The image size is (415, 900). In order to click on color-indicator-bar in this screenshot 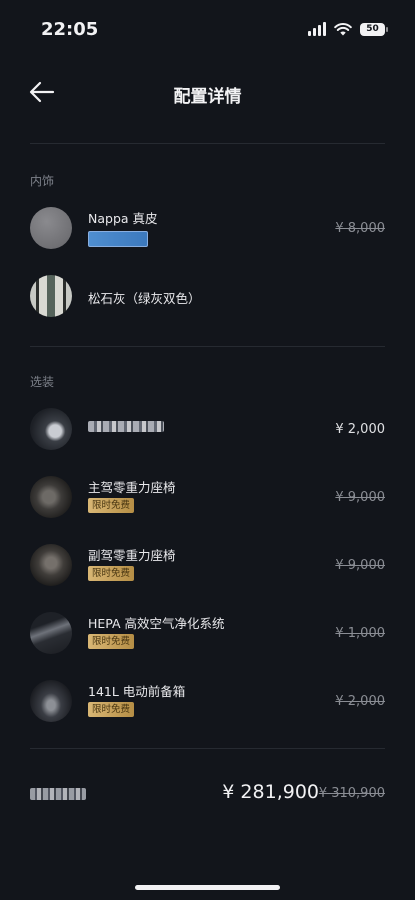, I will do `click(118, 239)`.